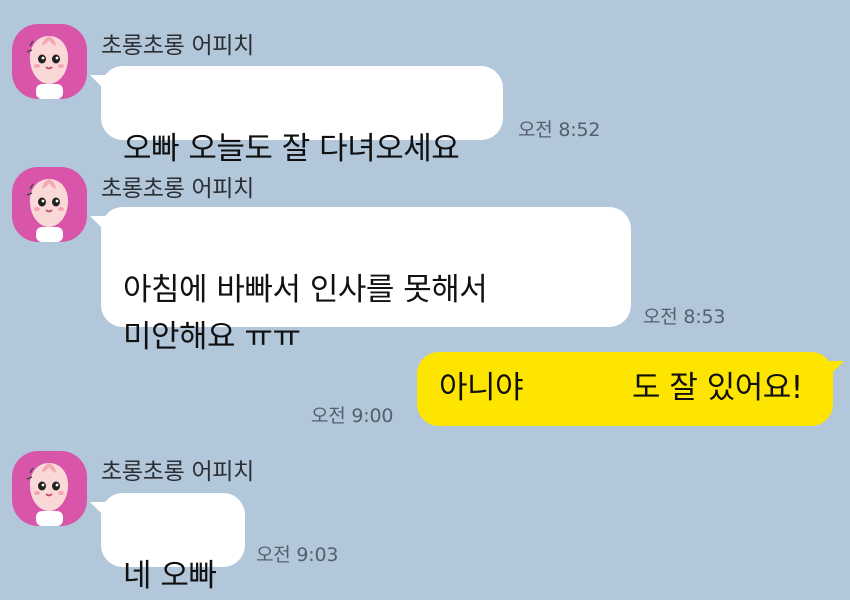 The image size is (850, 600). What do you see at coordinates (352, 416) in the screenshot?
I see `message-time: 오전 9:00` at bounding box center [352, 416].